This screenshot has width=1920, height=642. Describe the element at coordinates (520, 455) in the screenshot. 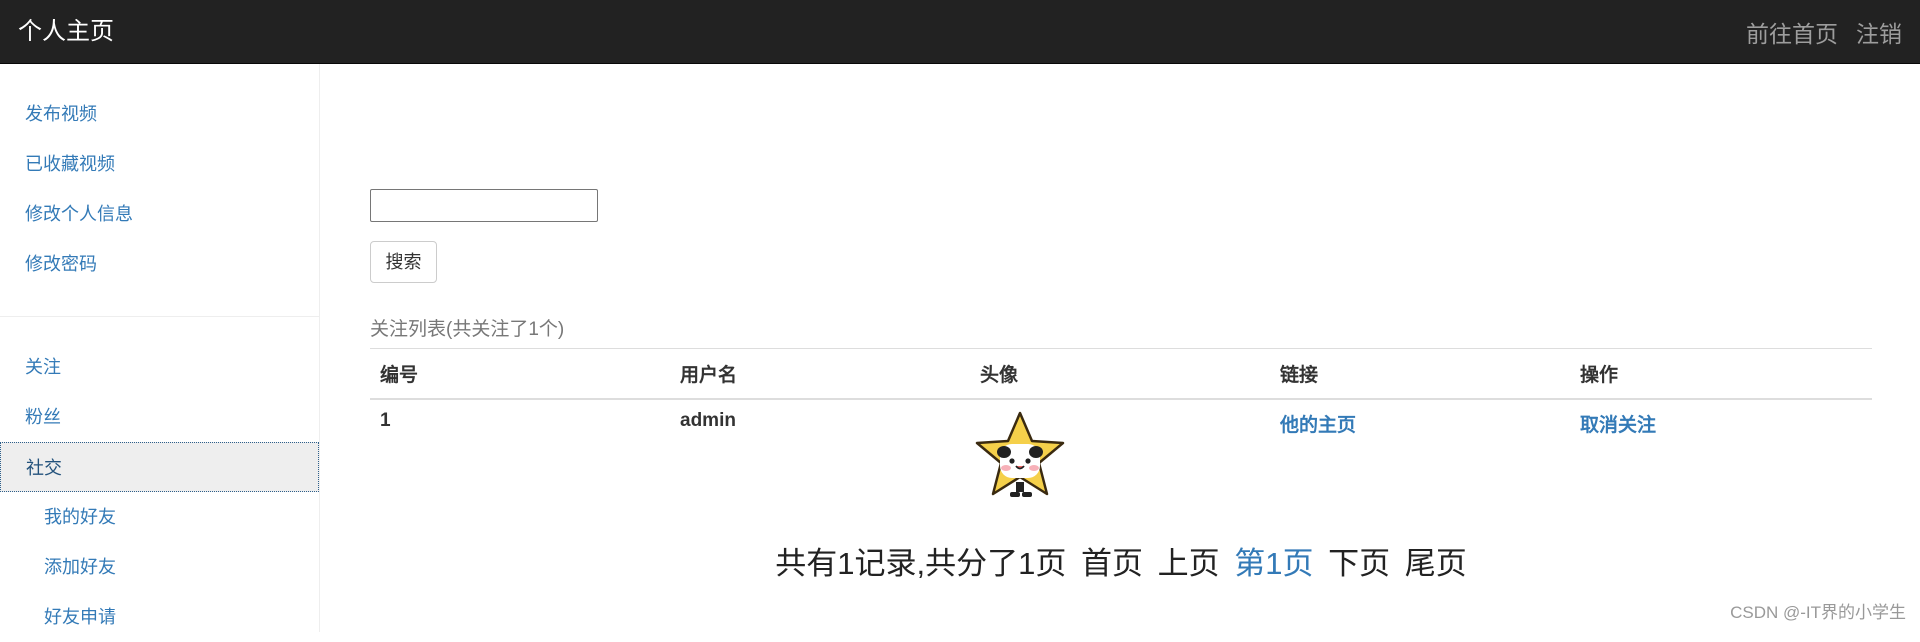

I see `cell-id: 1` at that location.